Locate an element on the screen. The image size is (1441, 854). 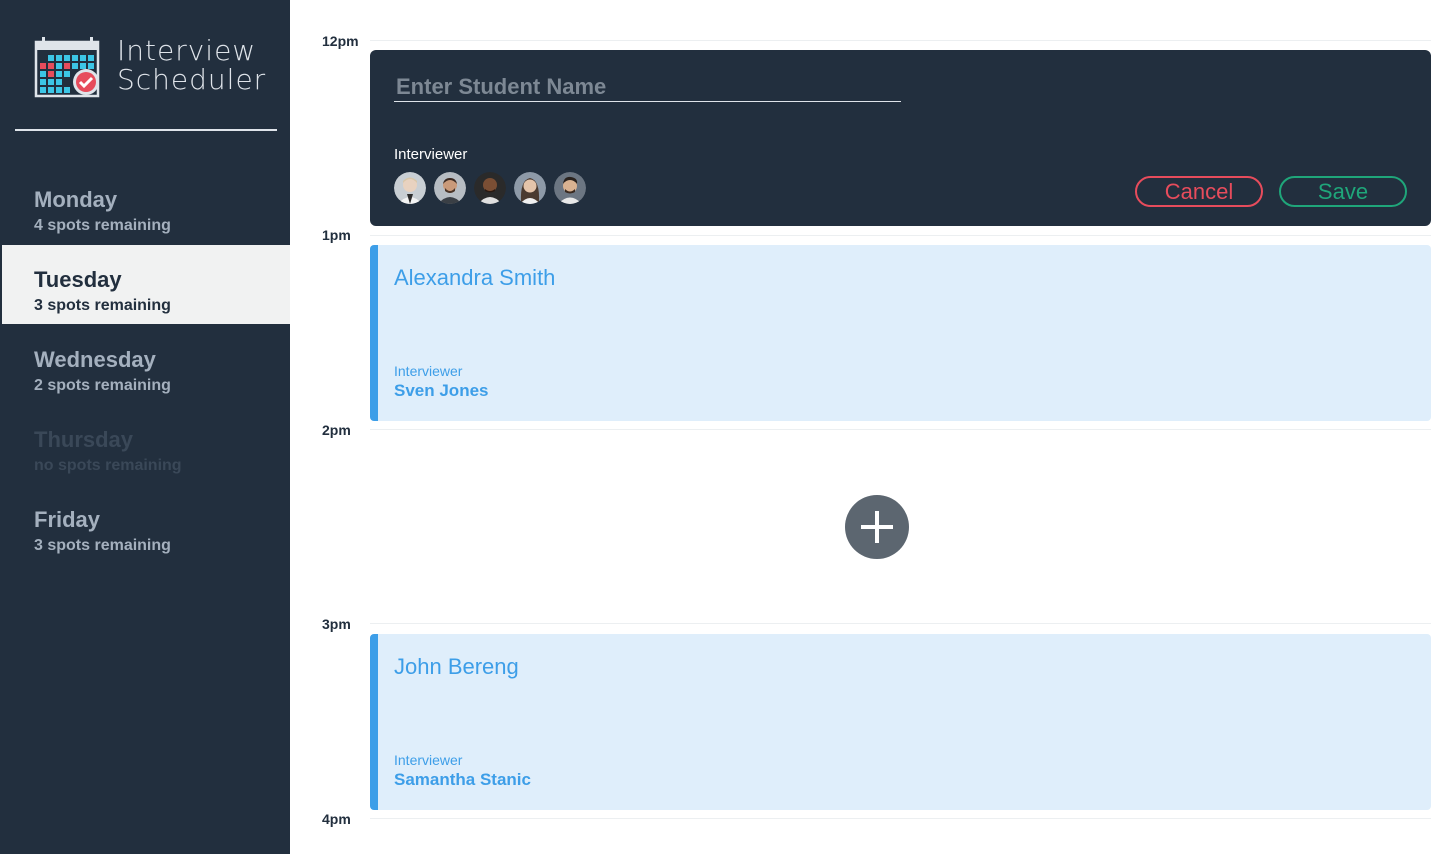
logo: Interview Scheduler is located at coordinates (154, 68).